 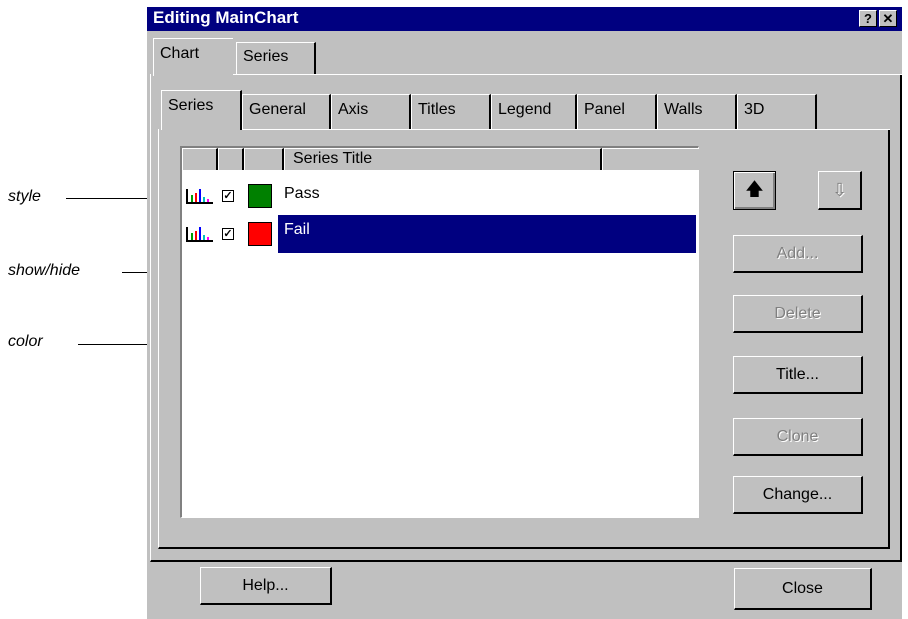 What do you see at coordinates (566, 129) in the screenshot?
I see `series-tab-panel-topline` at bounding box center [566, 129].